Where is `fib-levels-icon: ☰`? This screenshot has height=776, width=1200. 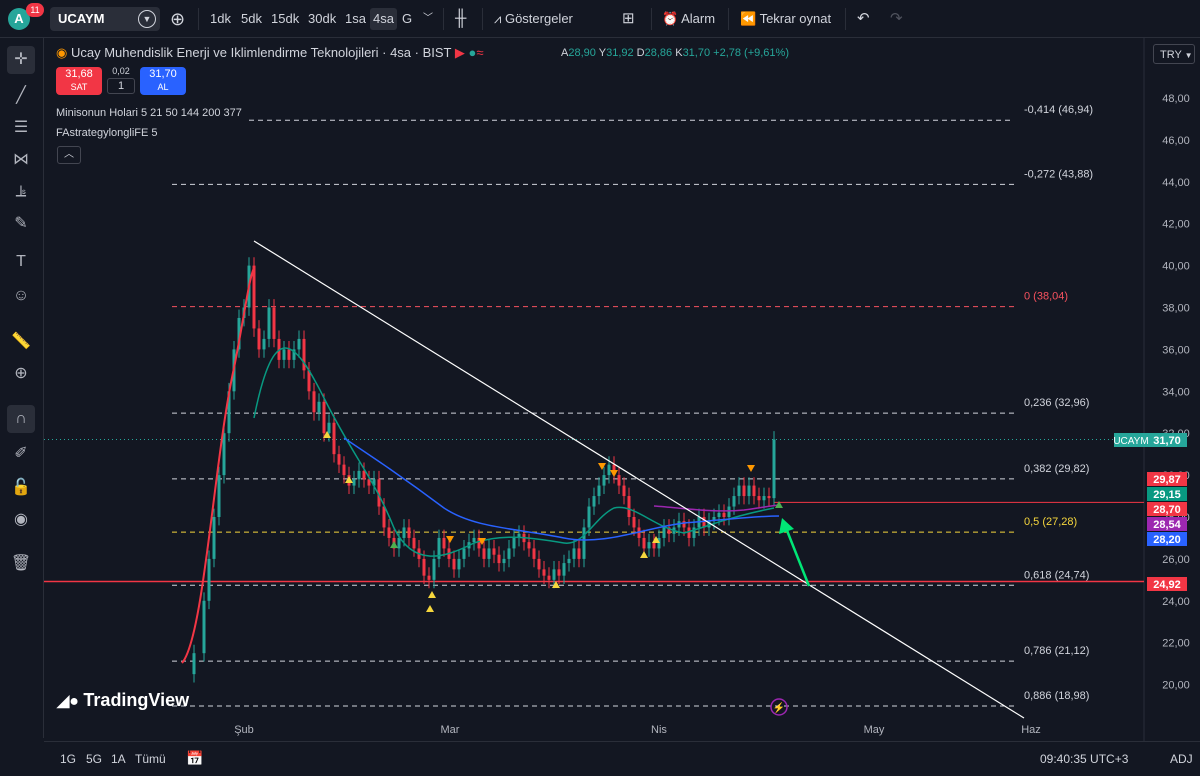
fib-levels-icon: ☰ is located at coordinates (21, 128).